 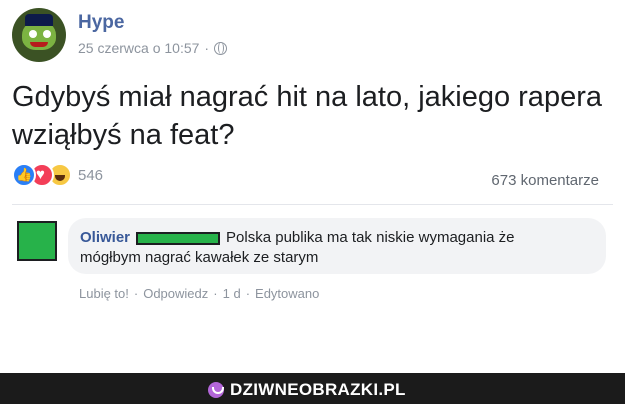 What do you see at coordinates (545, 180) in the screenshot?
I see `comments-count-link: 673 komentarze` at bounding box center [545, 180].